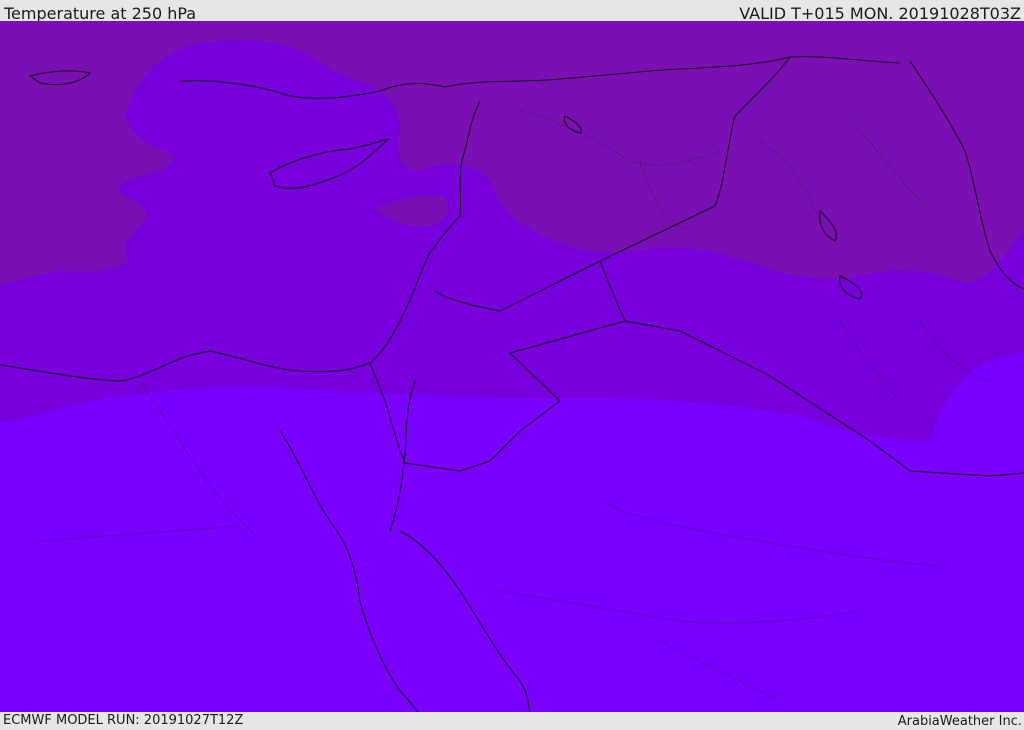 The width and height of the screenshot is (1024, 730). What do you see at coordinates (959, 721) in the screenshot?
I see `credit: ArabiaWeather Inc.` at bounding box center [959, 721].